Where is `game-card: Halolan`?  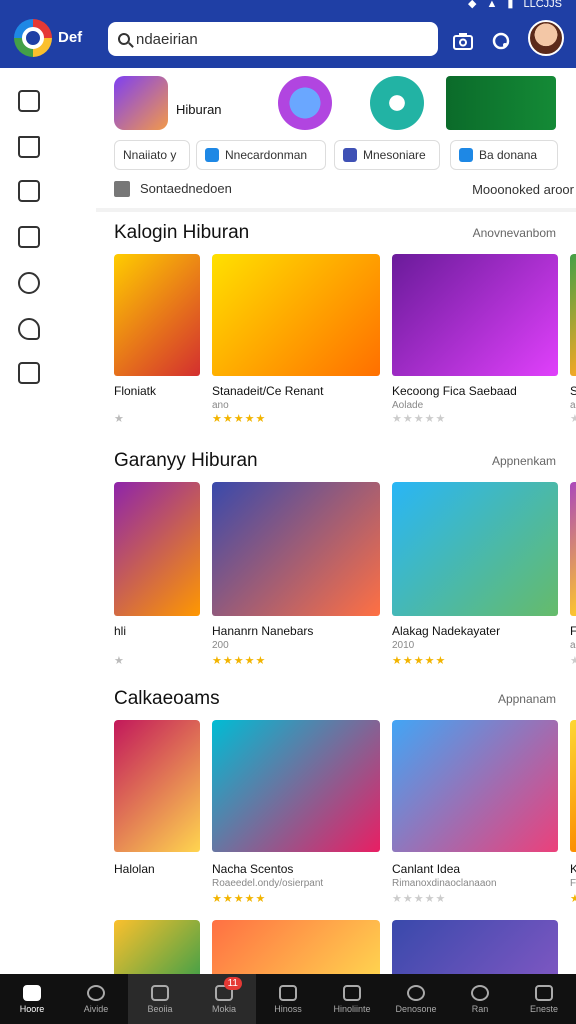 game-card: Halolan is located at coordinates (157, 818).